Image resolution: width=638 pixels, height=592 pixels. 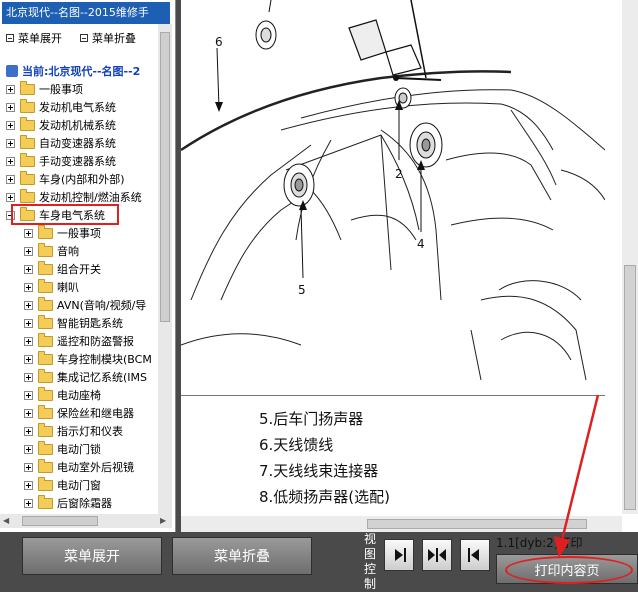 I want to click on scroll-left-icon: ◀, so click(x=6, y=520).